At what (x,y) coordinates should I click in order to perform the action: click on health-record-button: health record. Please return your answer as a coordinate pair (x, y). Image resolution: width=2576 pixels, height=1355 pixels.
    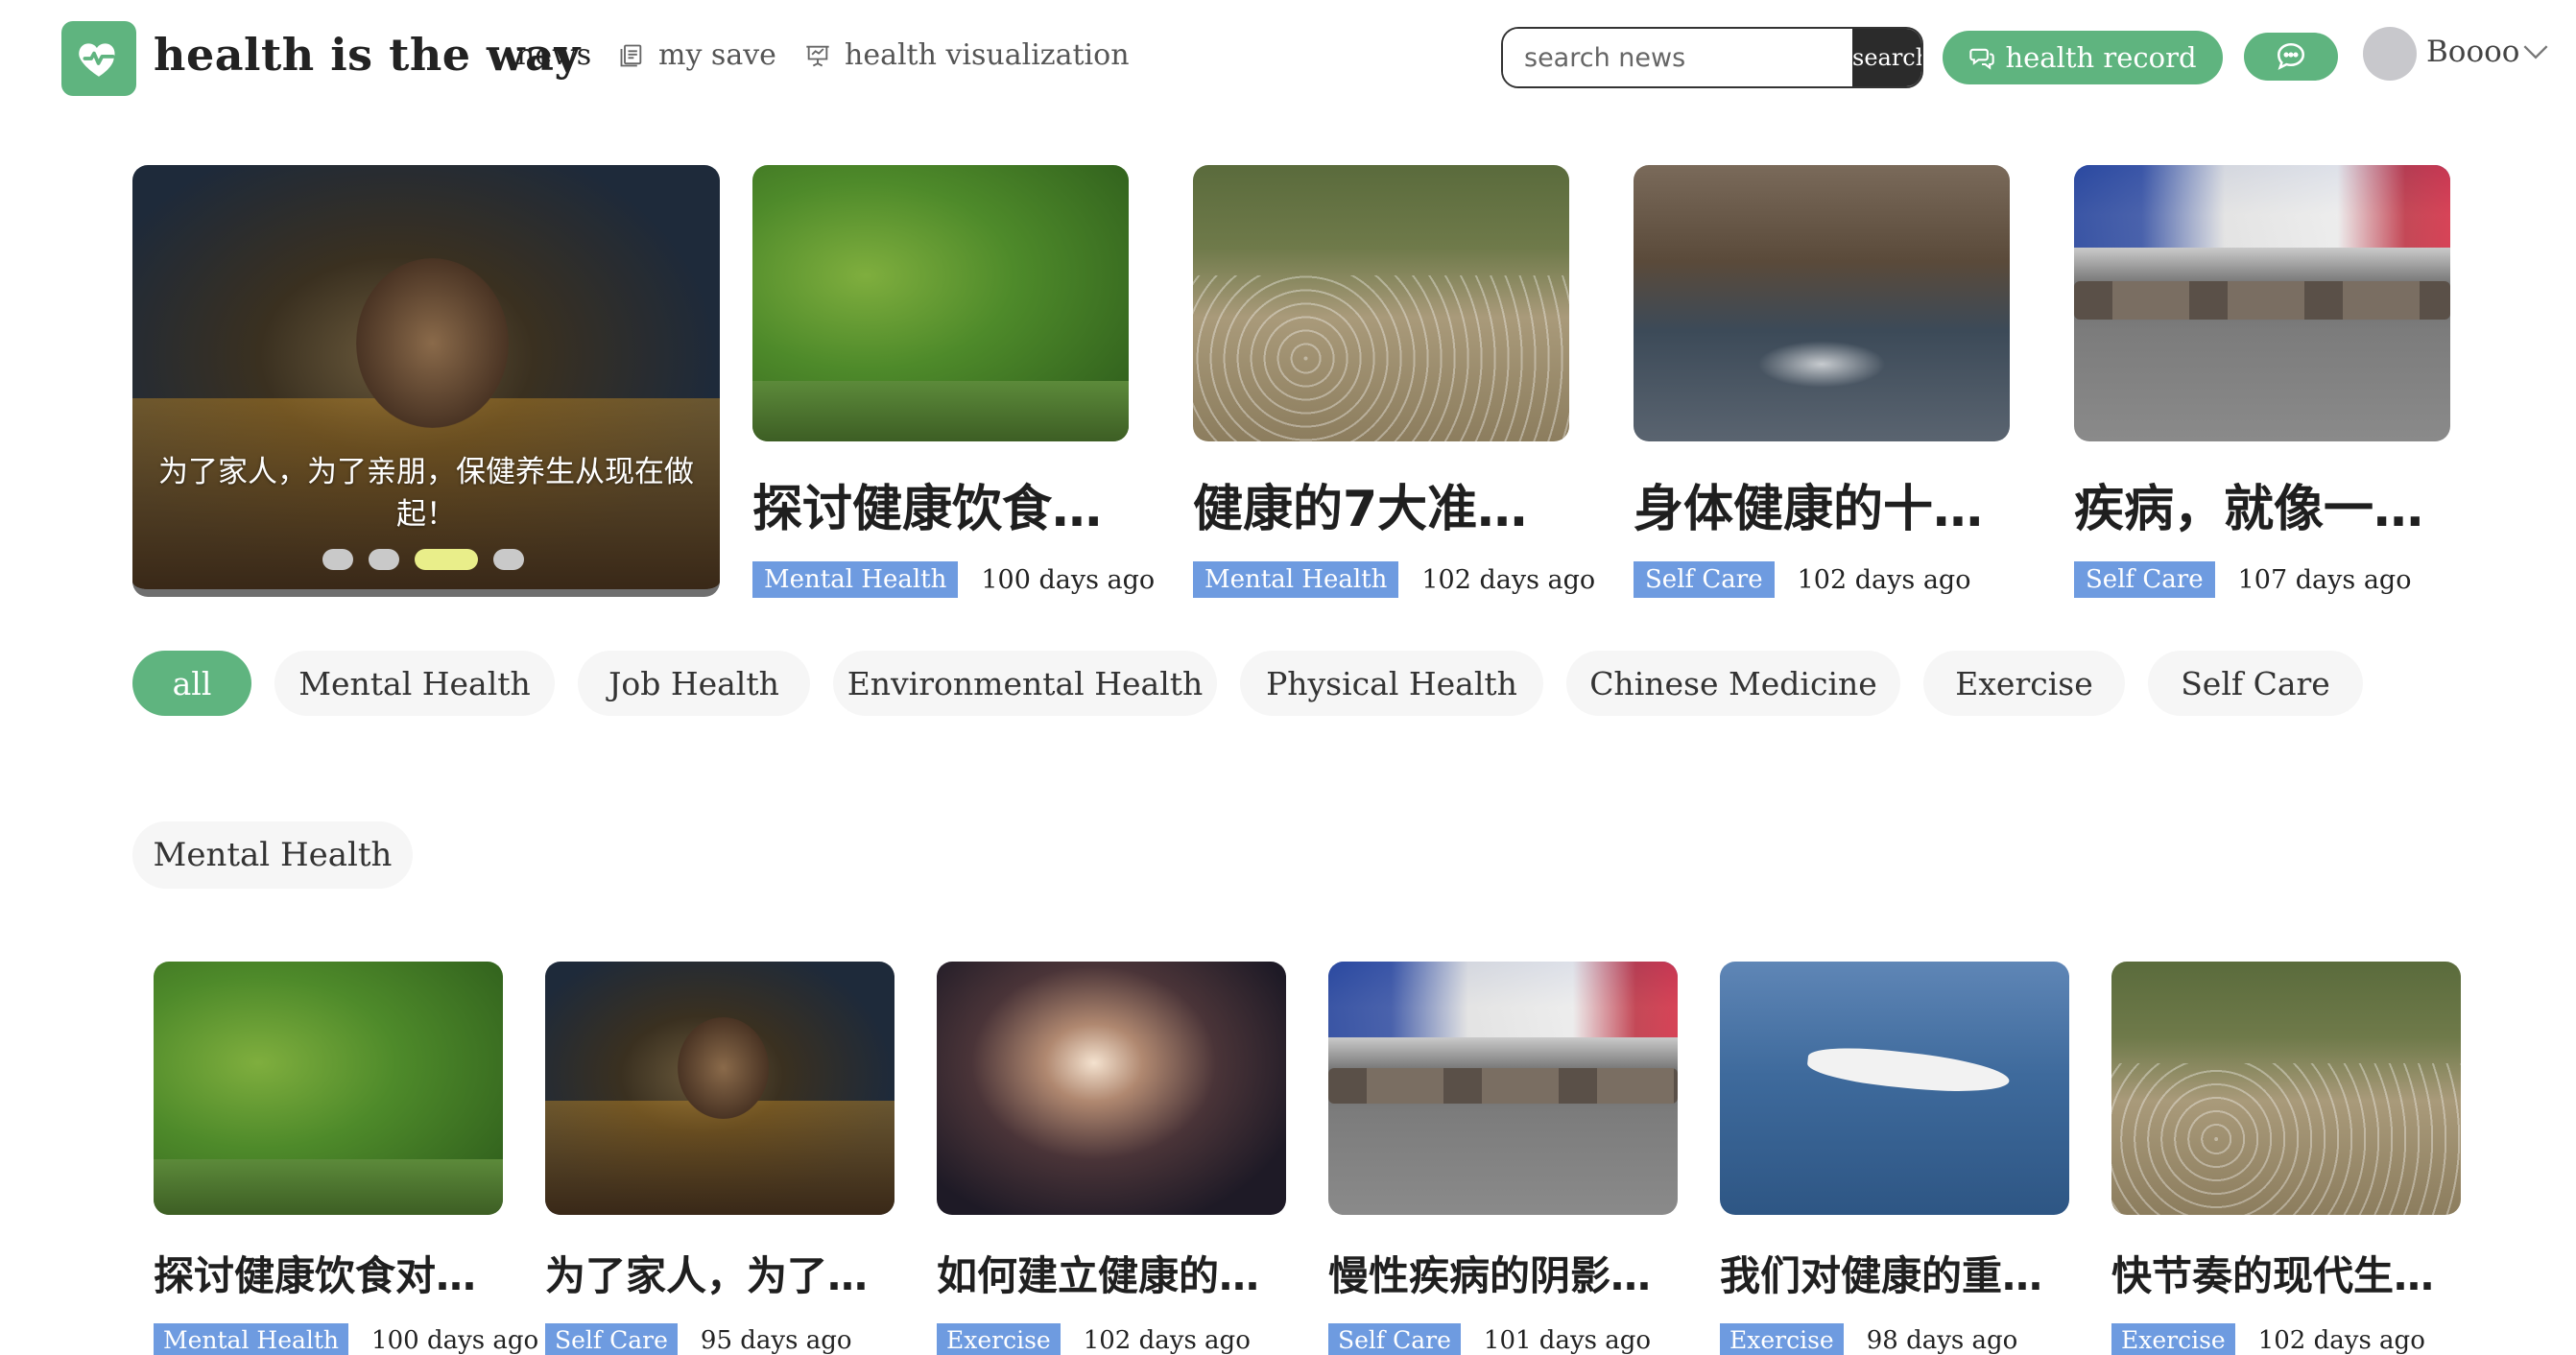
    Looking at the image, I should click on (2083, 58).